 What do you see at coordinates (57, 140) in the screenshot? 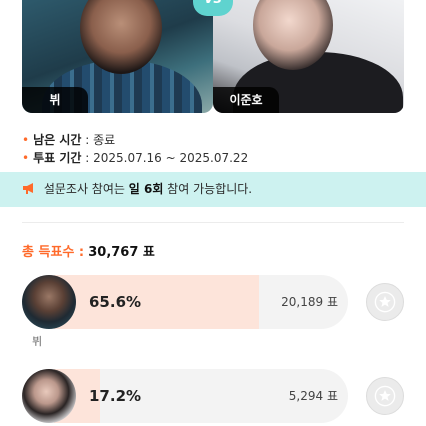
I see `remaining-time-label: 남은 시간` at bounding box center [57, 140].